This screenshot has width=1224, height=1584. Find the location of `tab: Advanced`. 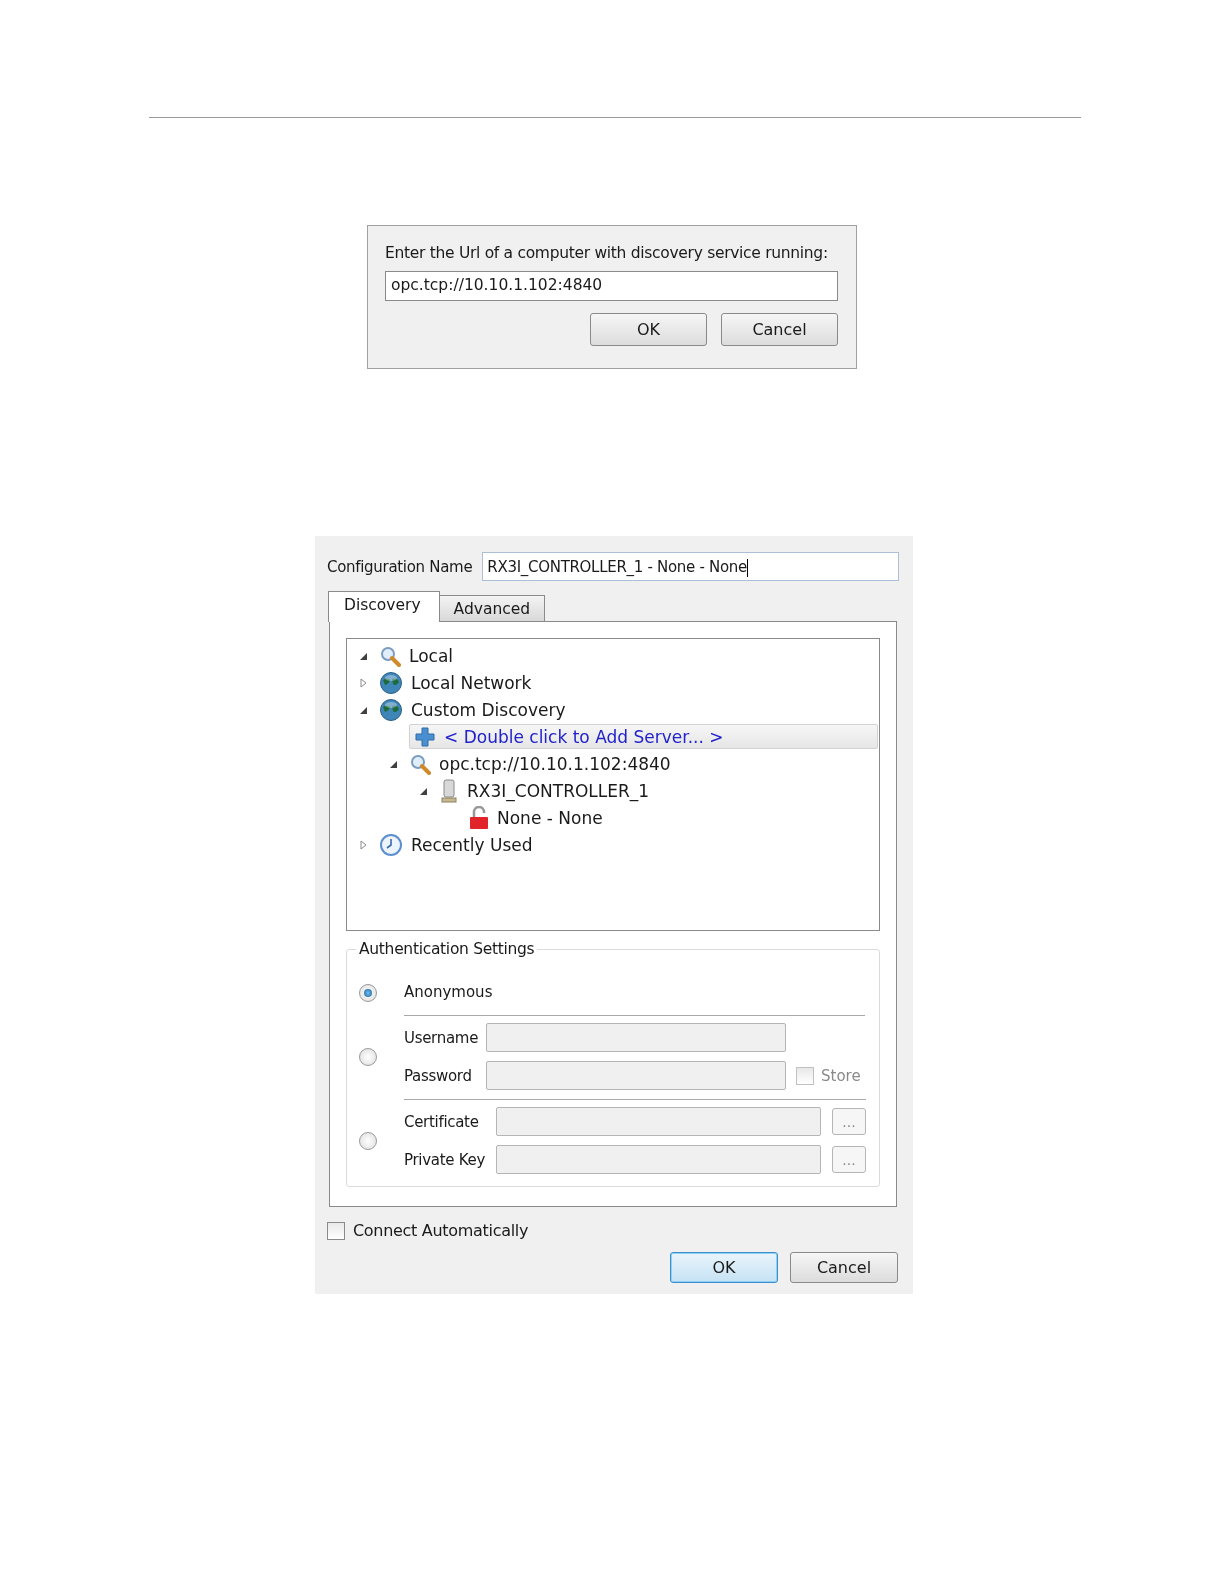

tab: Advanced is located at coordinates (492, 608).